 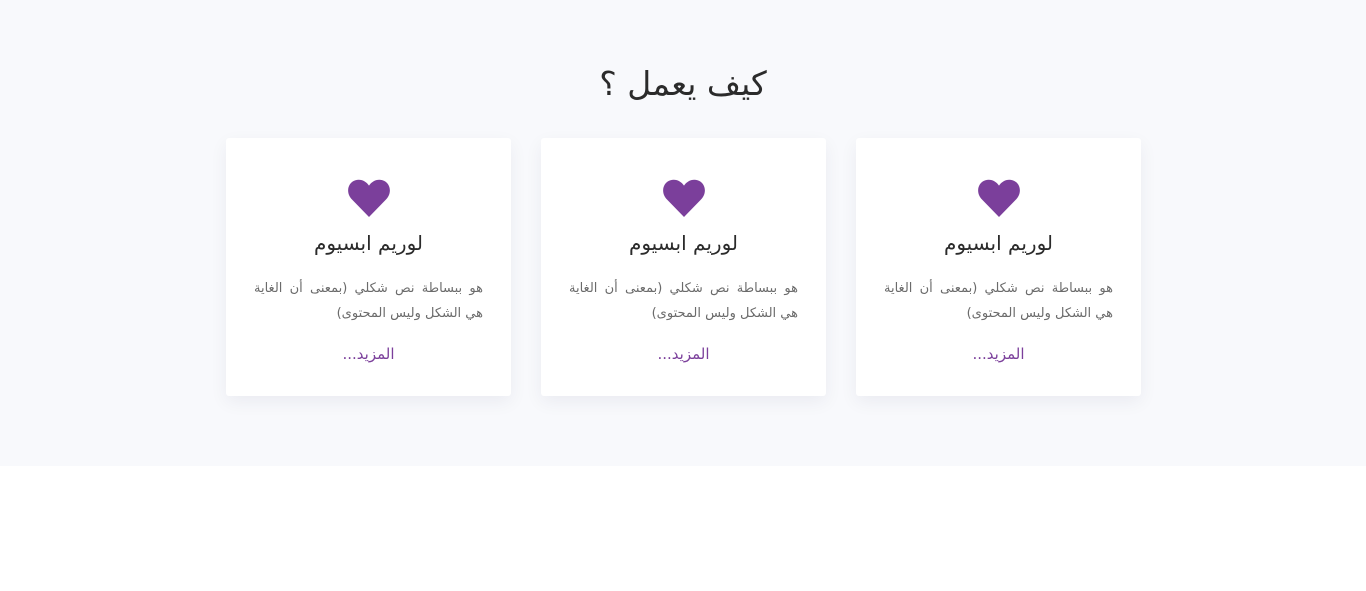 What do you see at coordinates (683, 83) in the screenshot?
I see `section-title: كيف يعمل ؟` at bounding box center [683, 83].